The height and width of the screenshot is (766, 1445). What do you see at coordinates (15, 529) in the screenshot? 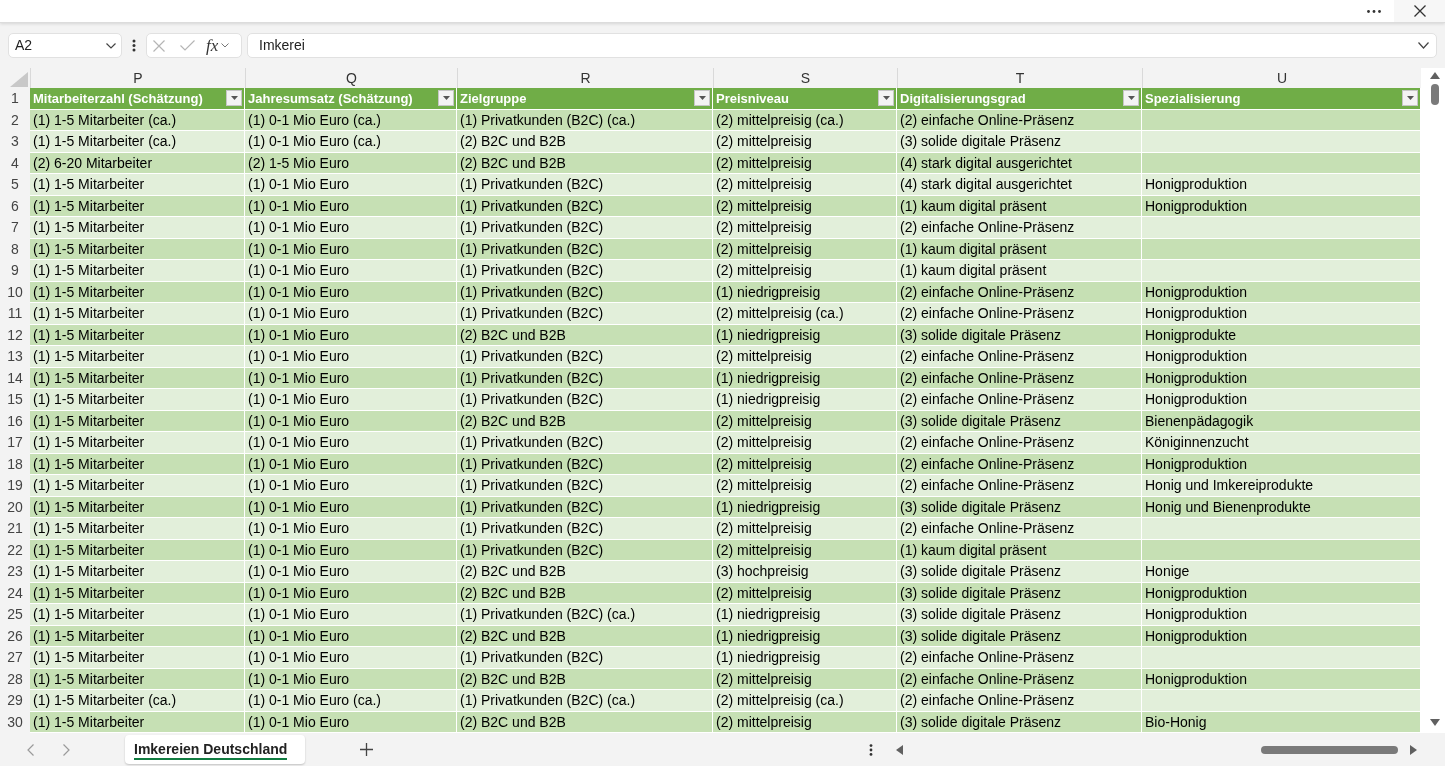
I see `row-header: 21` at bounding box center [15, 529].